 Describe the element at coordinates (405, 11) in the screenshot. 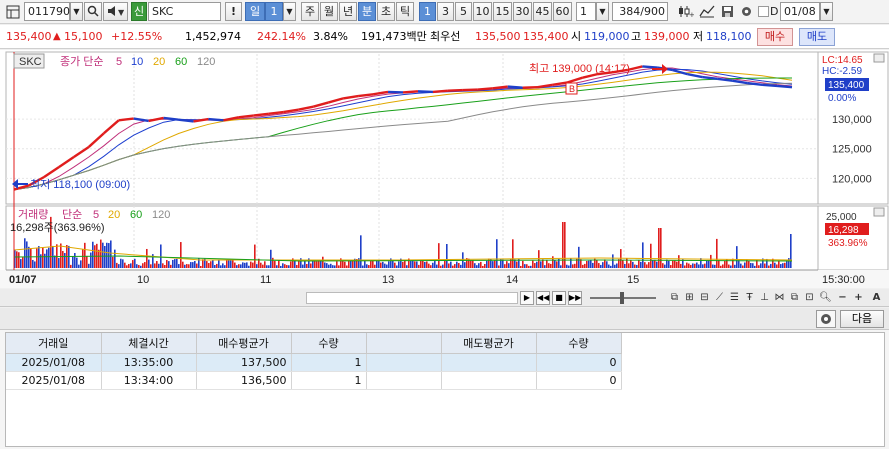

I see `period-tick-button: 틱` at that location.